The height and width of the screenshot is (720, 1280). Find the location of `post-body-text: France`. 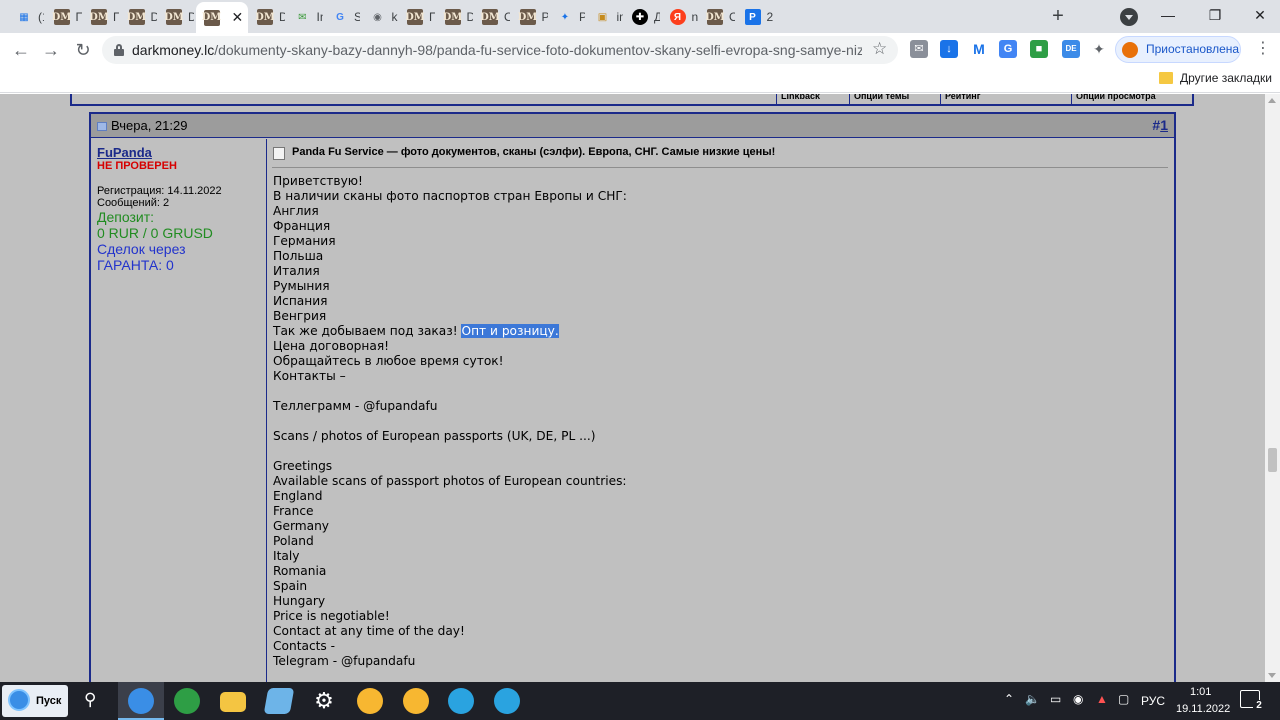

post-body-text: France is located at coordinates (293, 511).